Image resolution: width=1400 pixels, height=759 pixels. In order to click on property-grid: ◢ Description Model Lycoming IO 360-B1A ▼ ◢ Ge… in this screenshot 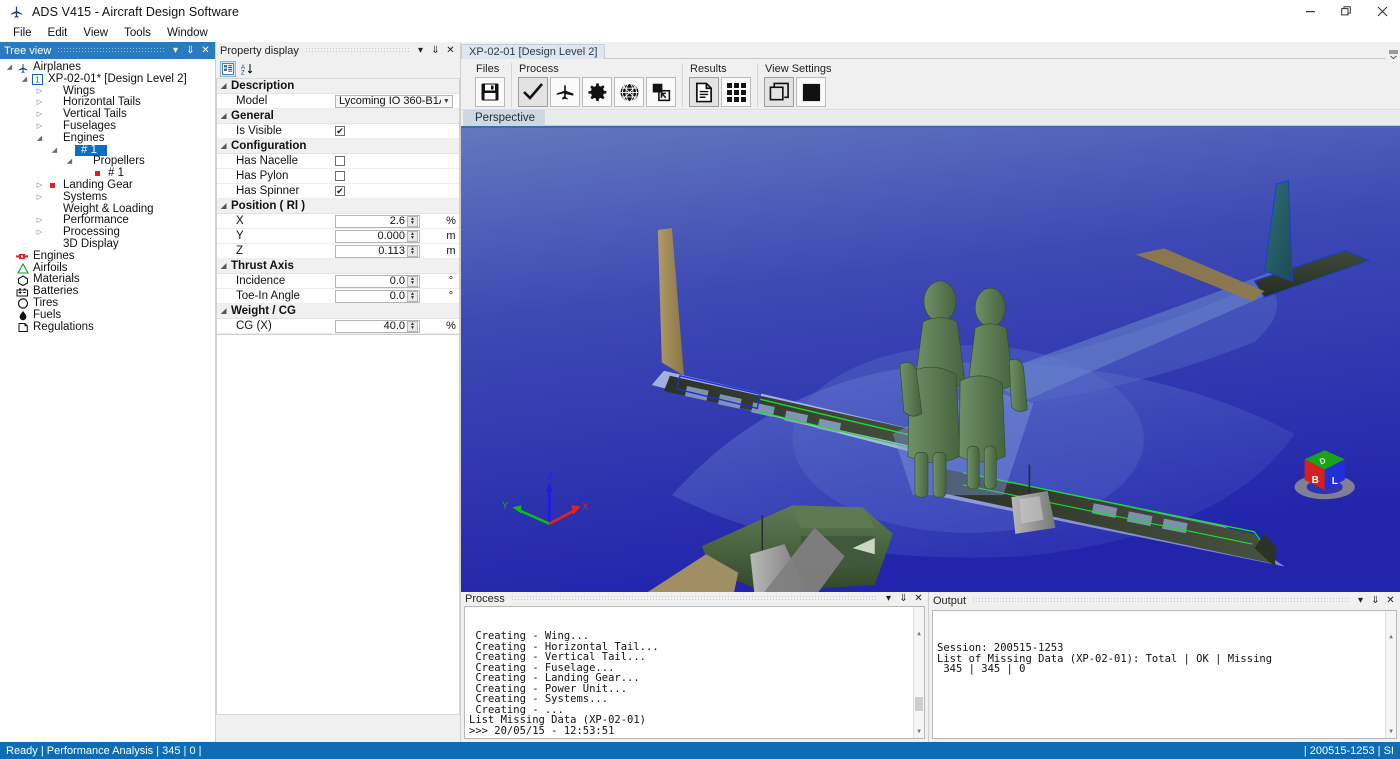, I will do `click(338, 207)`.